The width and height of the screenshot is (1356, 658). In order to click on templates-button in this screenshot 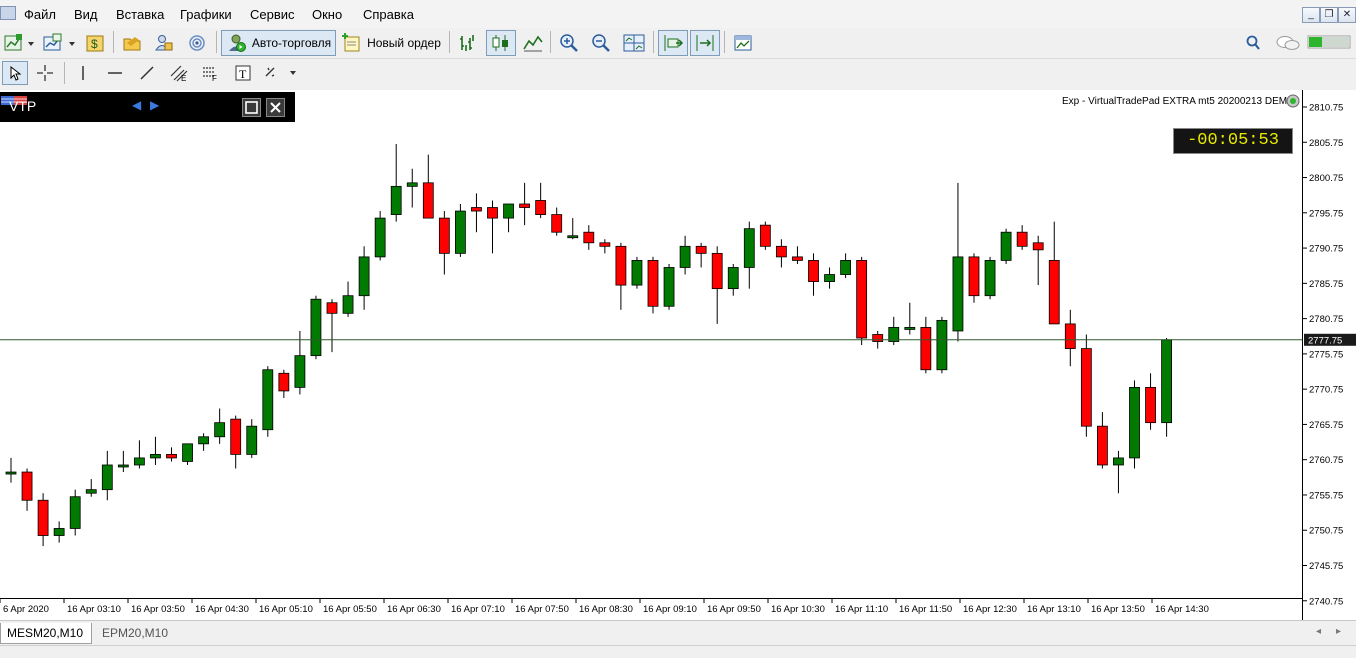, I will do `click(743, 43)`.